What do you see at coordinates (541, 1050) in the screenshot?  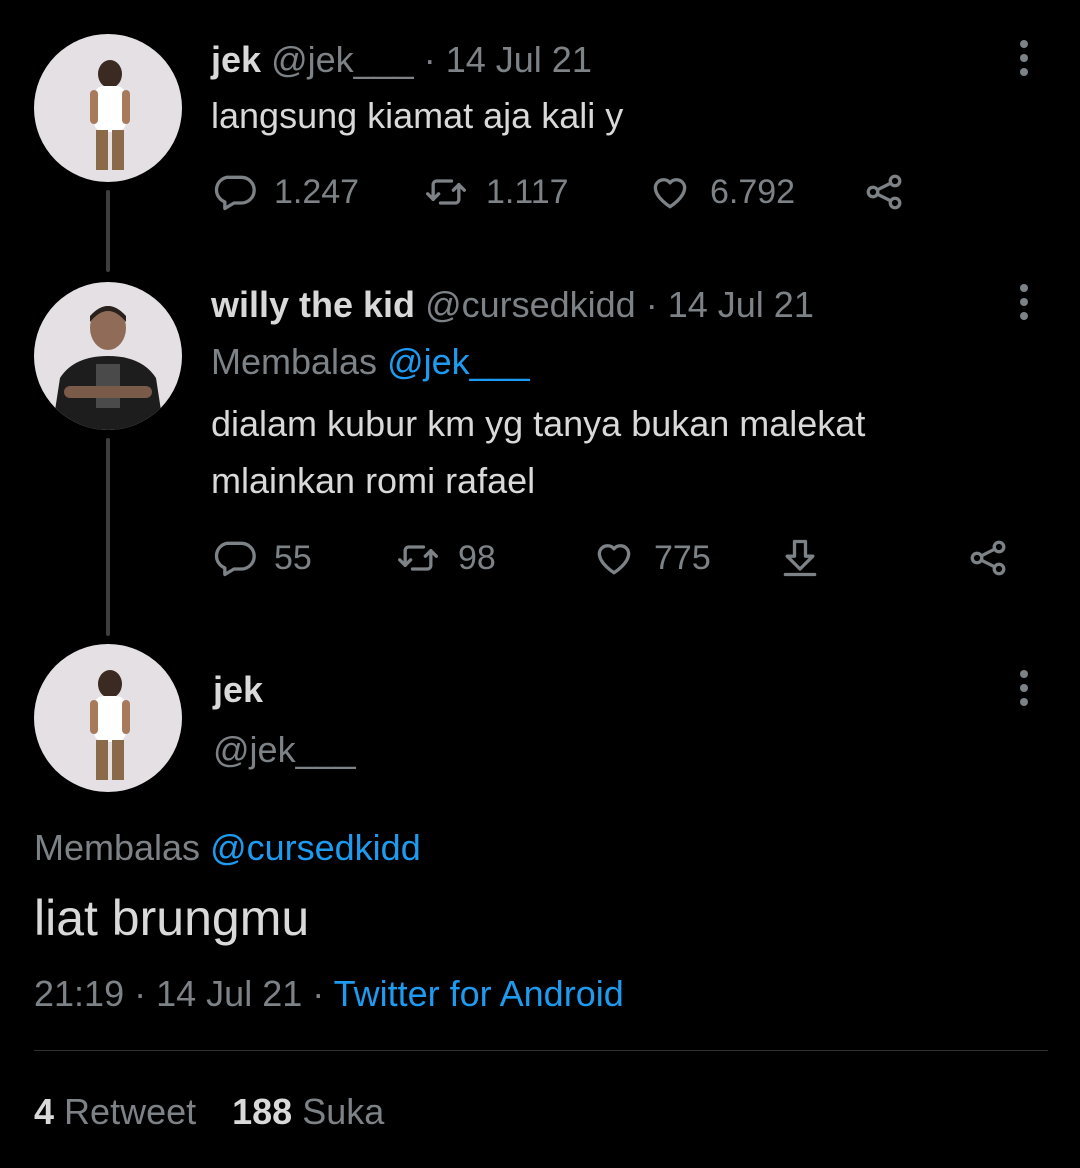 I see `divider` at bounding box center [541, 1050].